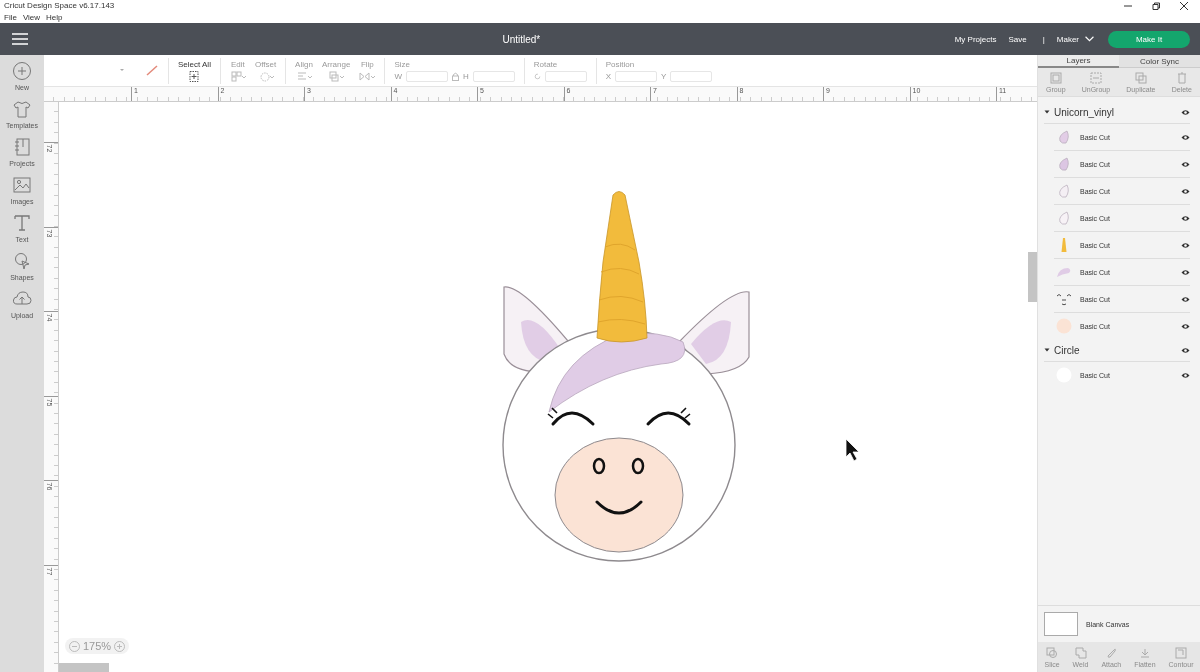 The image size is (1200, 672). I want to click on paperclip-icon, so click(1111, 652).